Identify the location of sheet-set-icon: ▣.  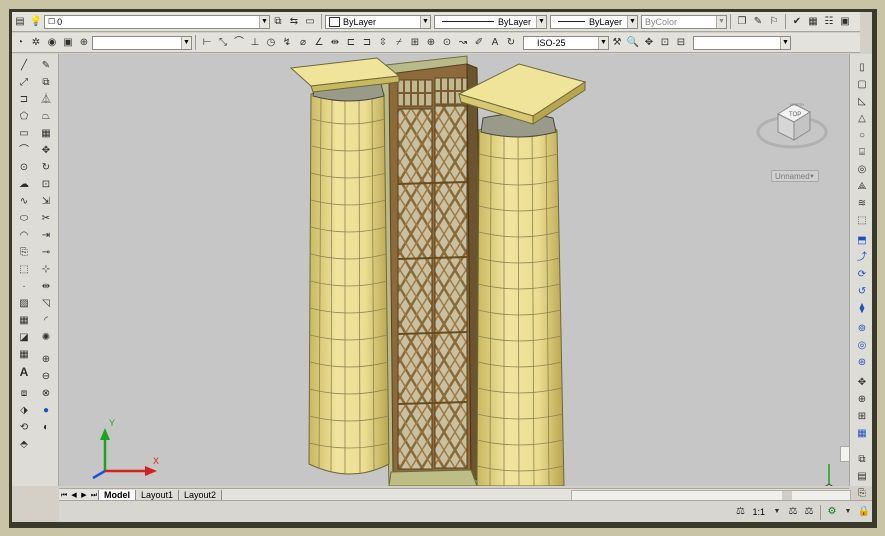
(845, 22).